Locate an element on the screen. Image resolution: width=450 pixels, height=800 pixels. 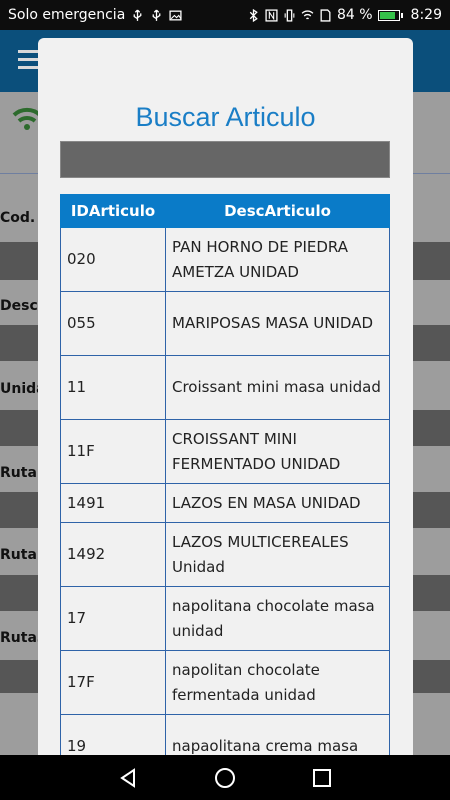
table-row: 055 MARIPOSAS MASA UNIDAD is located at coordinates (225, 323).